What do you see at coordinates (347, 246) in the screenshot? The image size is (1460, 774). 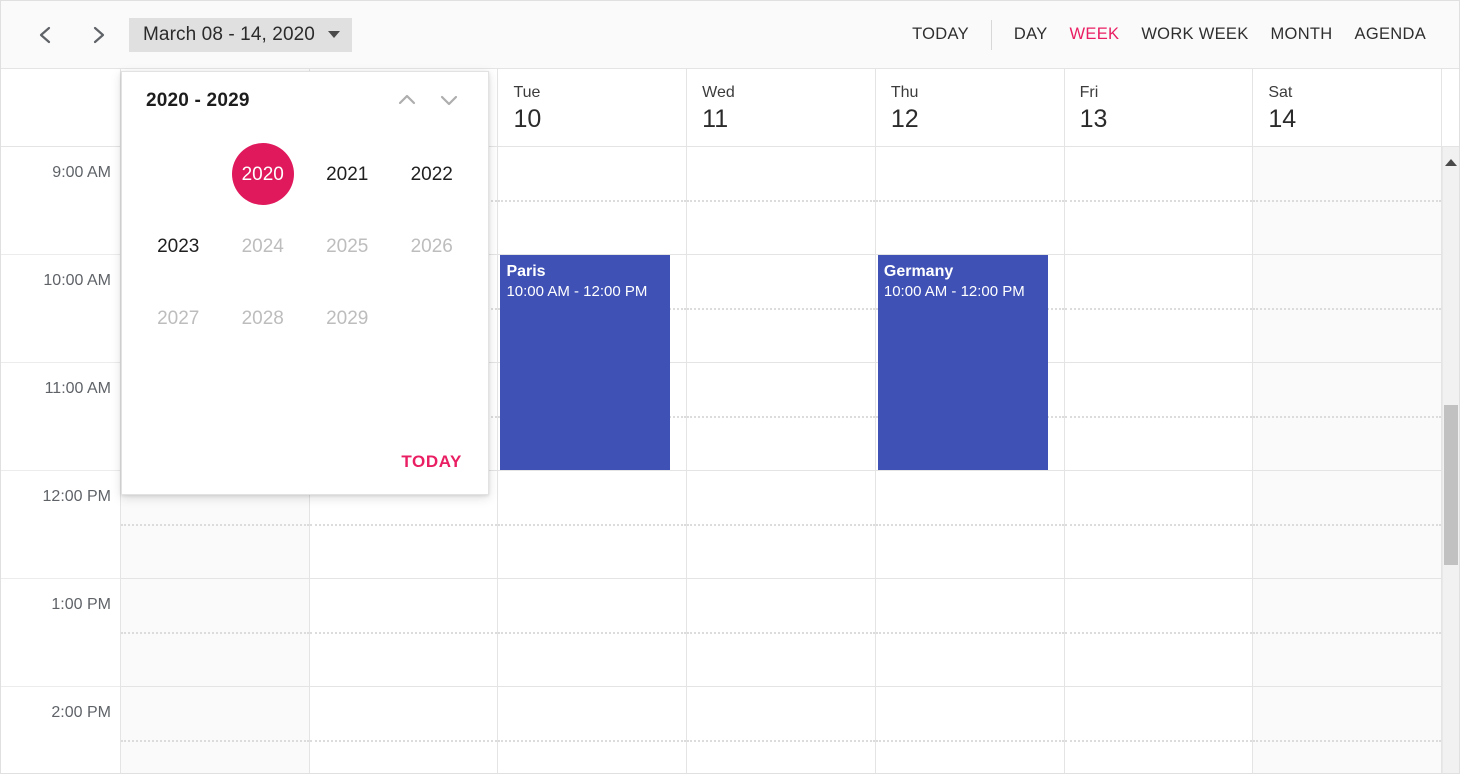 I see `year-label: 2025` at bounding box center [347, 246].